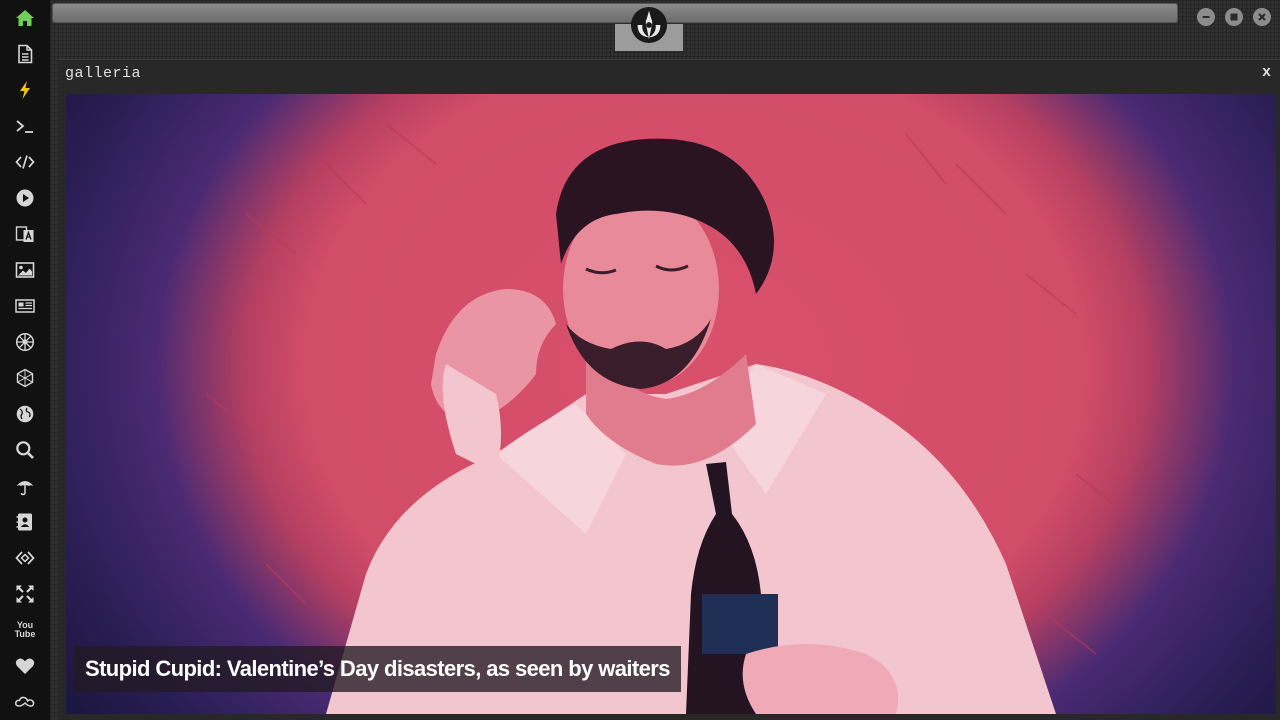 This screenshot has height=720, width=1280. I want to click on sidebar-item-search, so click(25, 450).